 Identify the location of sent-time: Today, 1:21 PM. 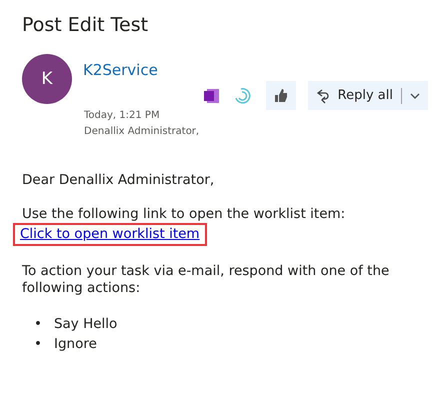
(122, 115).